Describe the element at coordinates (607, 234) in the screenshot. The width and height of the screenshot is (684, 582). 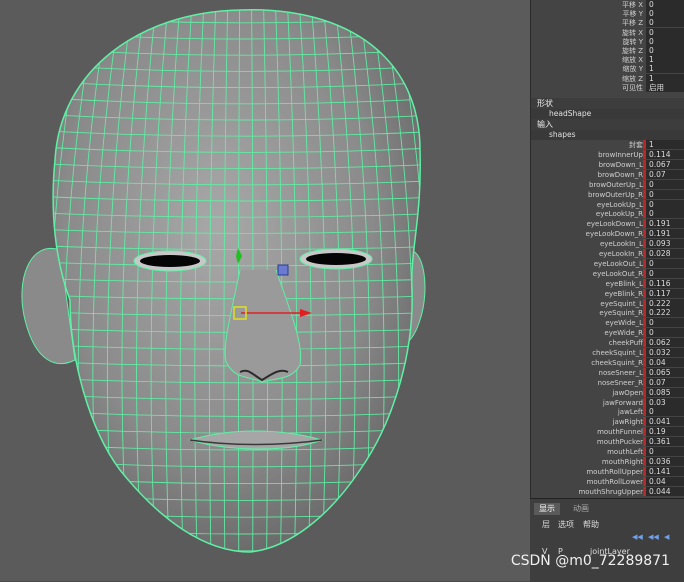
I see `attr-row-blendshape: eyeLookDown_R 0.191` at that location.